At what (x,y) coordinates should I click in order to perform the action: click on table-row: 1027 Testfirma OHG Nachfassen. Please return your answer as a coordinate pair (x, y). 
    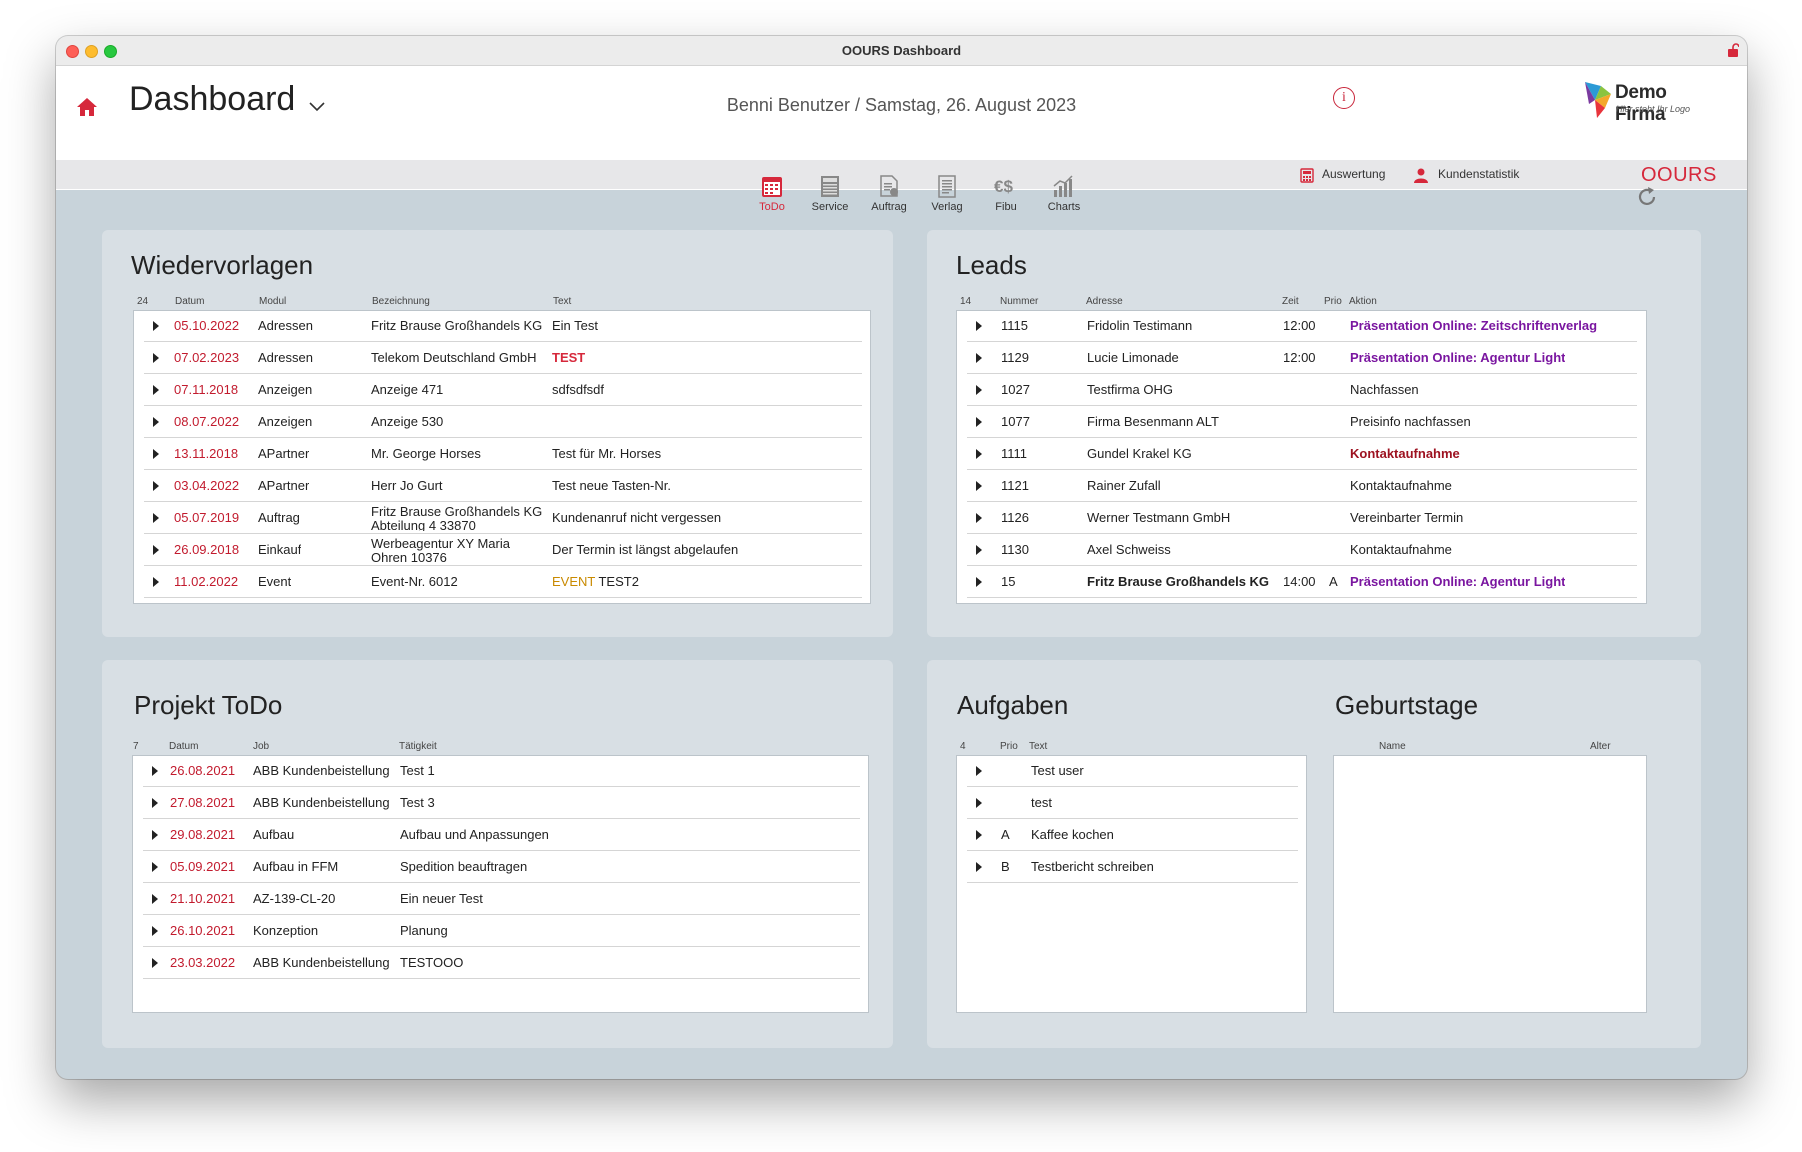
    Looking at the image, I should click on (1302, 390).